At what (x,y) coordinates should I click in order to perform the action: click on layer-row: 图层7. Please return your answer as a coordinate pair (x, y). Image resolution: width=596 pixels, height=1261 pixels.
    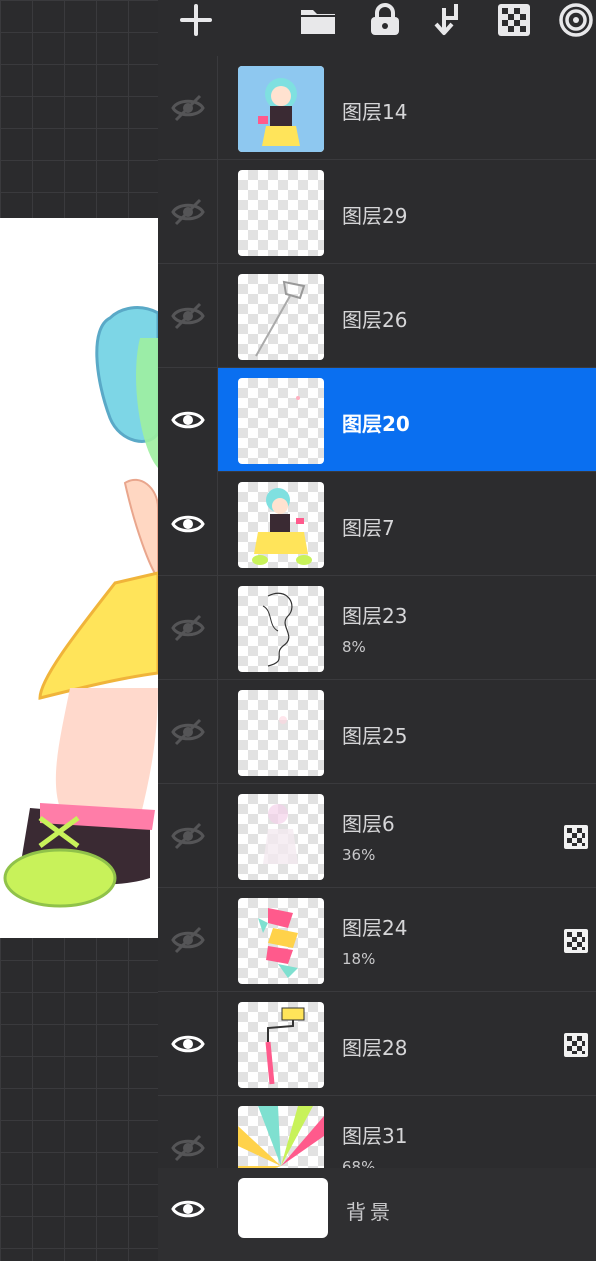
    Looking at the image, I should click on (377, 524).